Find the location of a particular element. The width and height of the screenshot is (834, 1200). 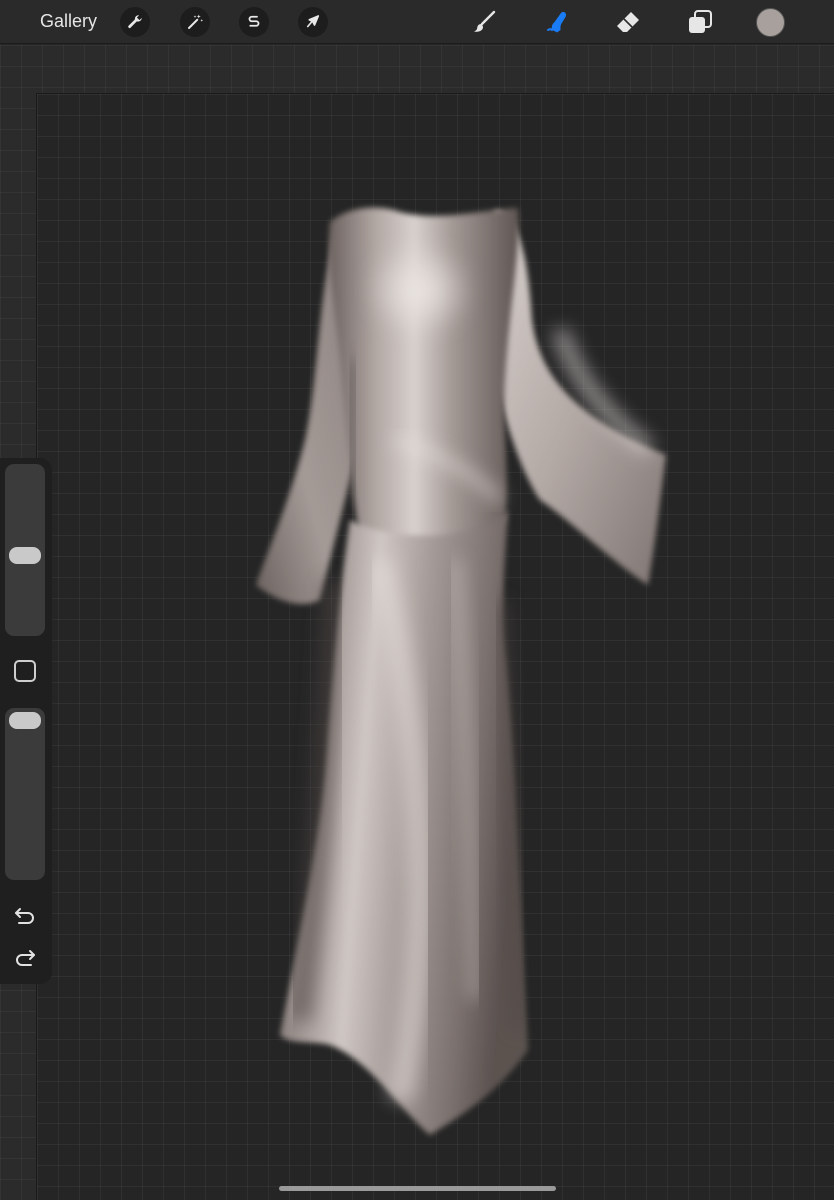

side-toolbar is located at coordinates (26, 721).